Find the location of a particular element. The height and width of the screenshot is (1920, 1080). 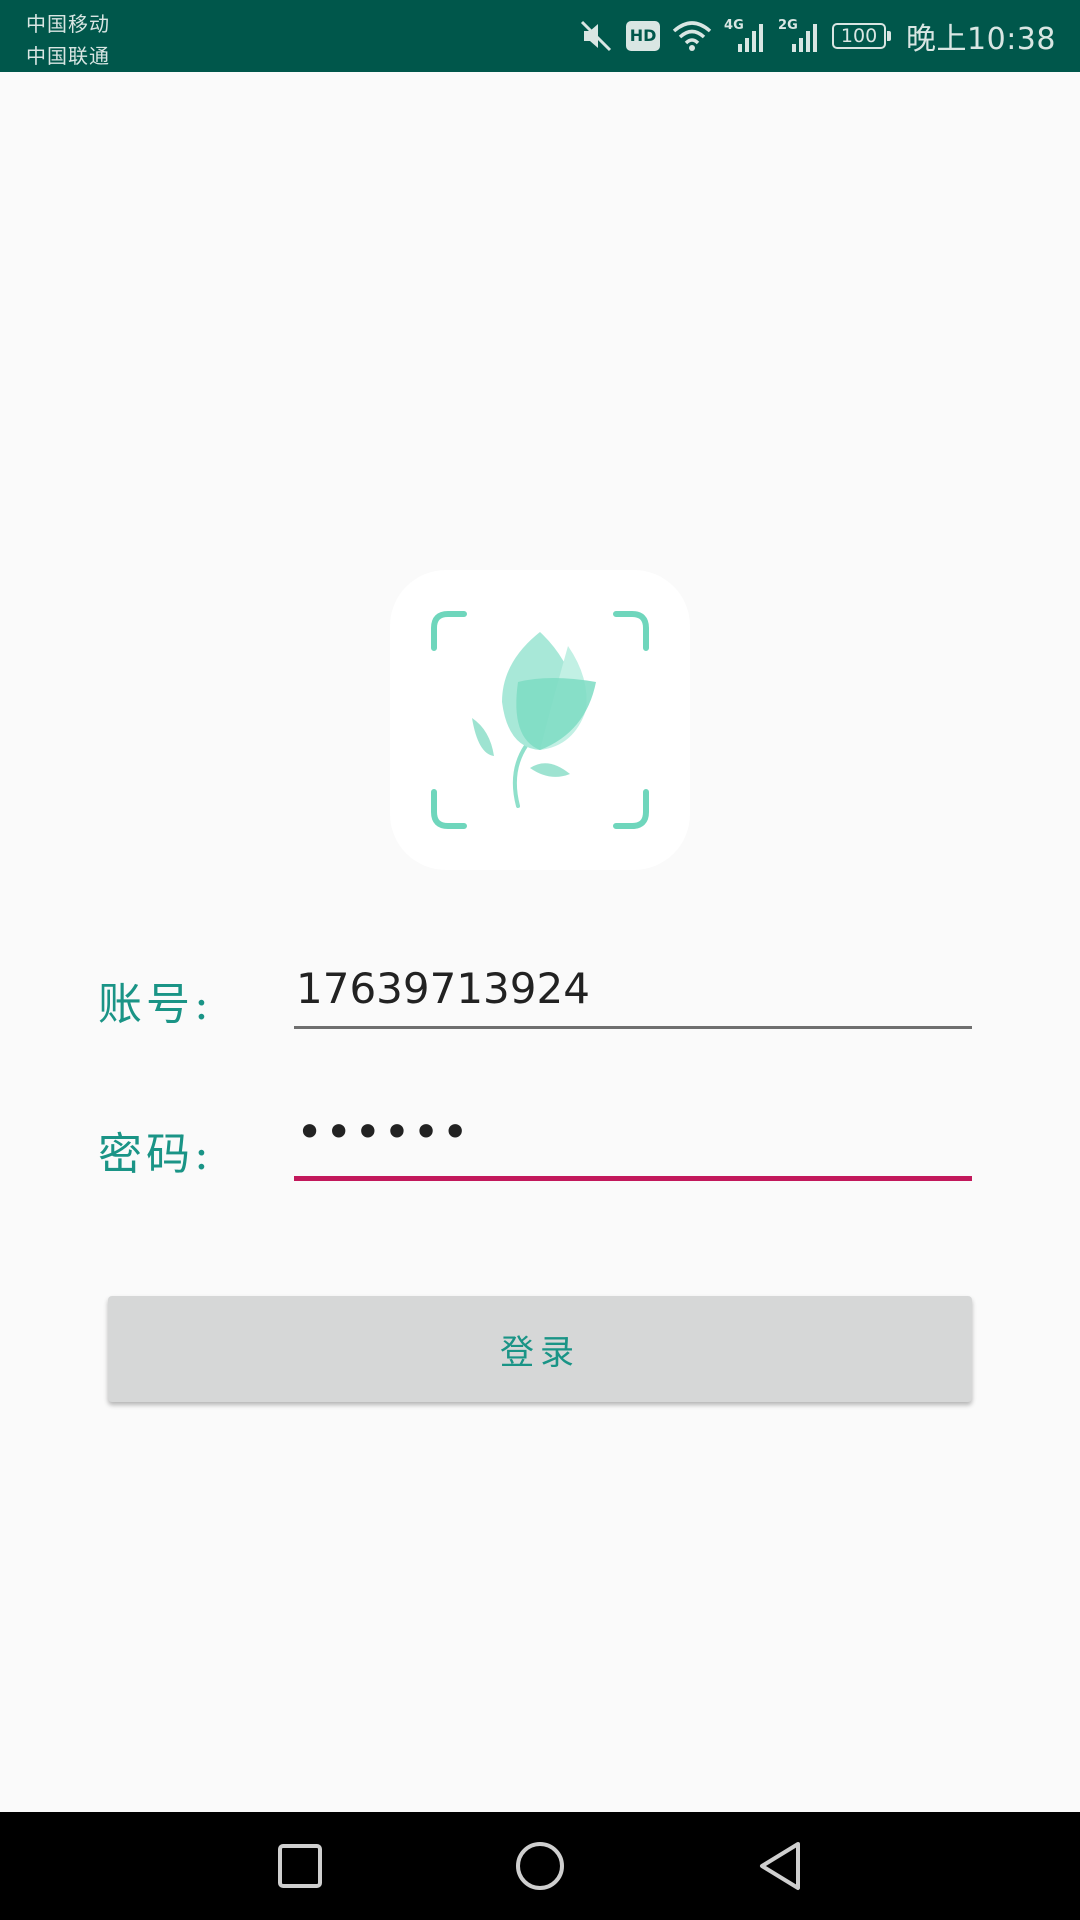

recent-apps-button is located at coordinates (300, 1866).